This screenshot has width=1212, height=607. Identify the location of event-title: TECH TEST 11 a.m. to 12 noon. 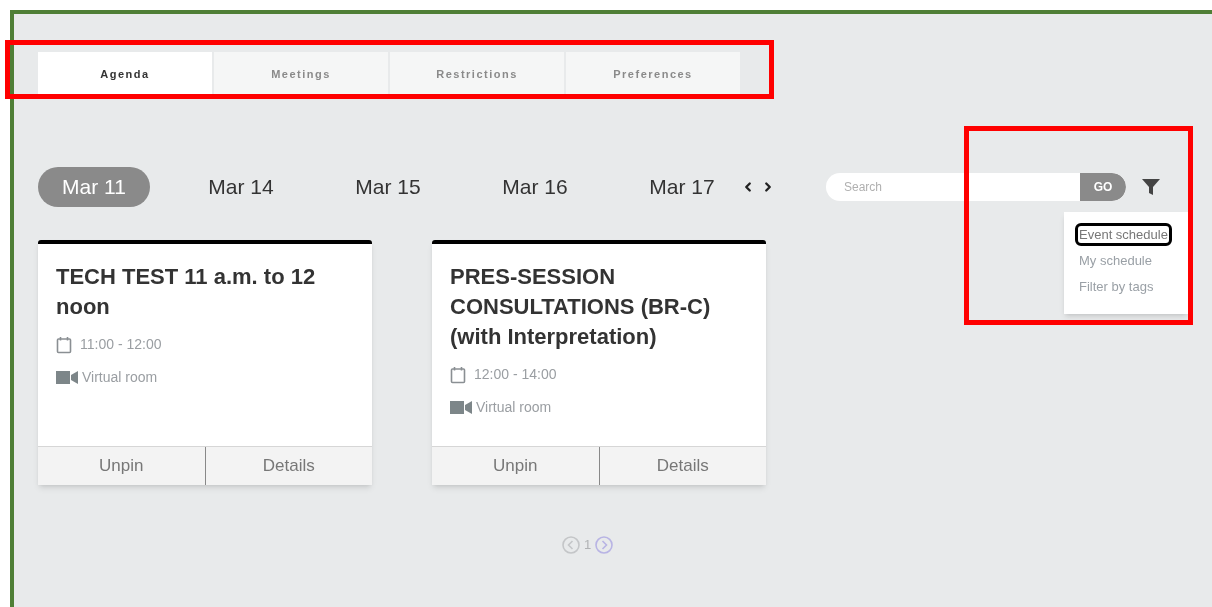
(186, 292).